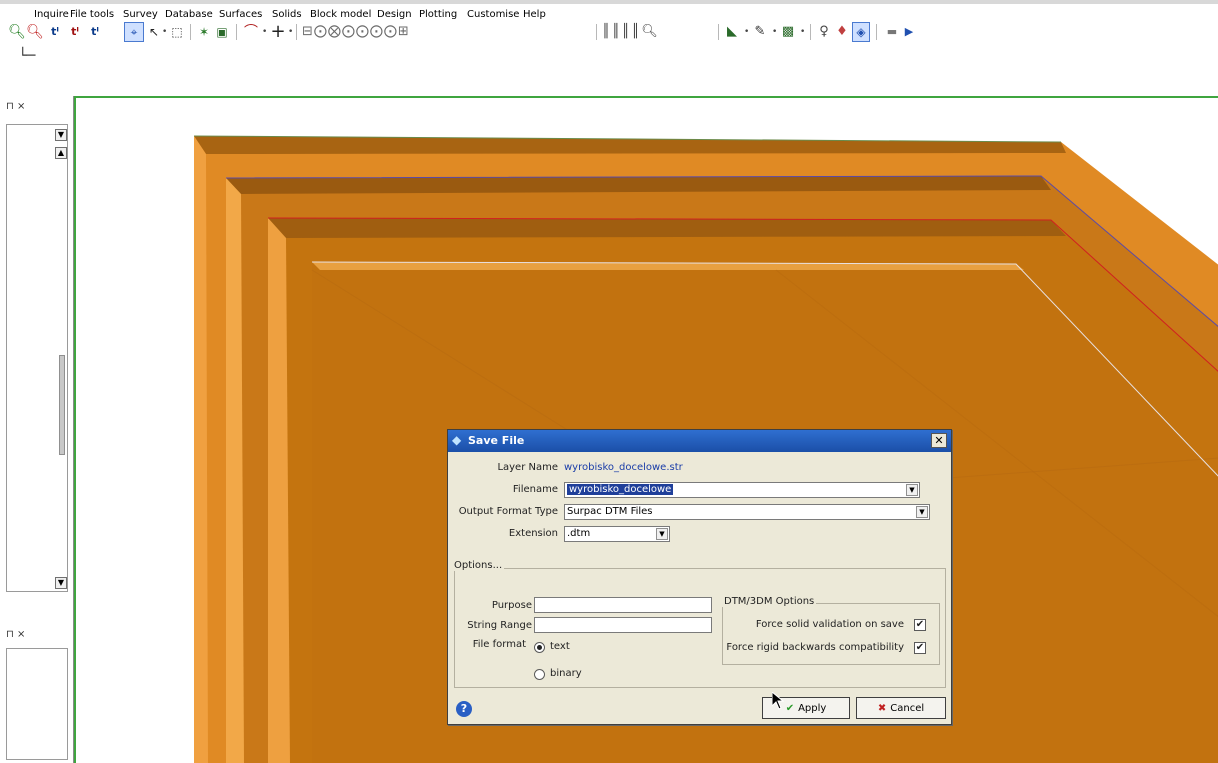 Image resolution: width=1218 pixels, height=763 pixels. I want to click on file-format-binary-radio, so click(539, 674).